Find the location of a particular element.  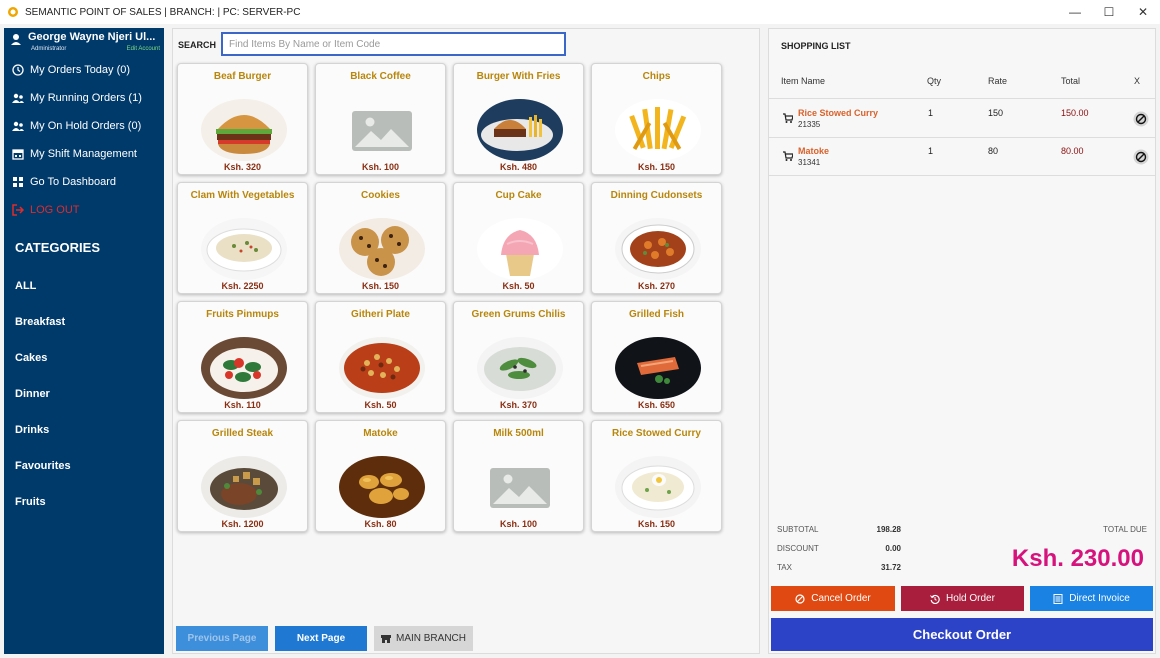

product-card: Githeri Plate Ksh. 50 is located at coordinates (380, 357).